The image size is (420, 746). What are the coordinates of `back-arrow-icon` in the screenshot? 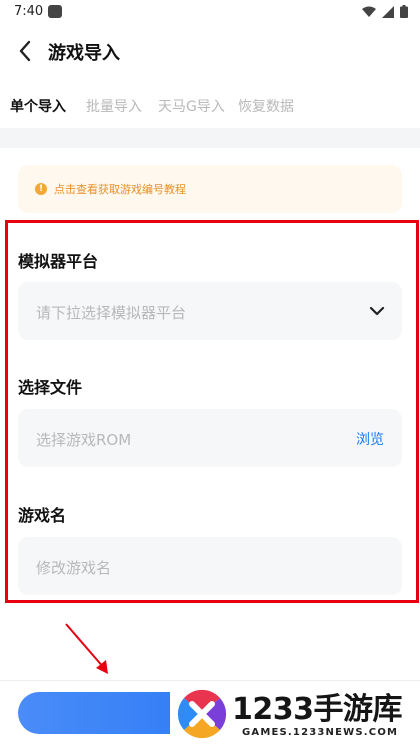 It's located at (25, 51).